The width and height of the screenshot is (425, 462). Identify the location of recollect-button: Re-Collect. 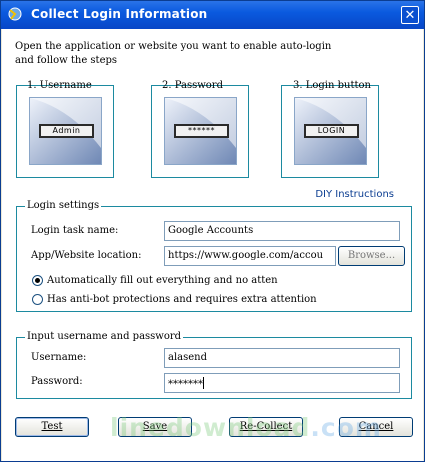
(266, 427).